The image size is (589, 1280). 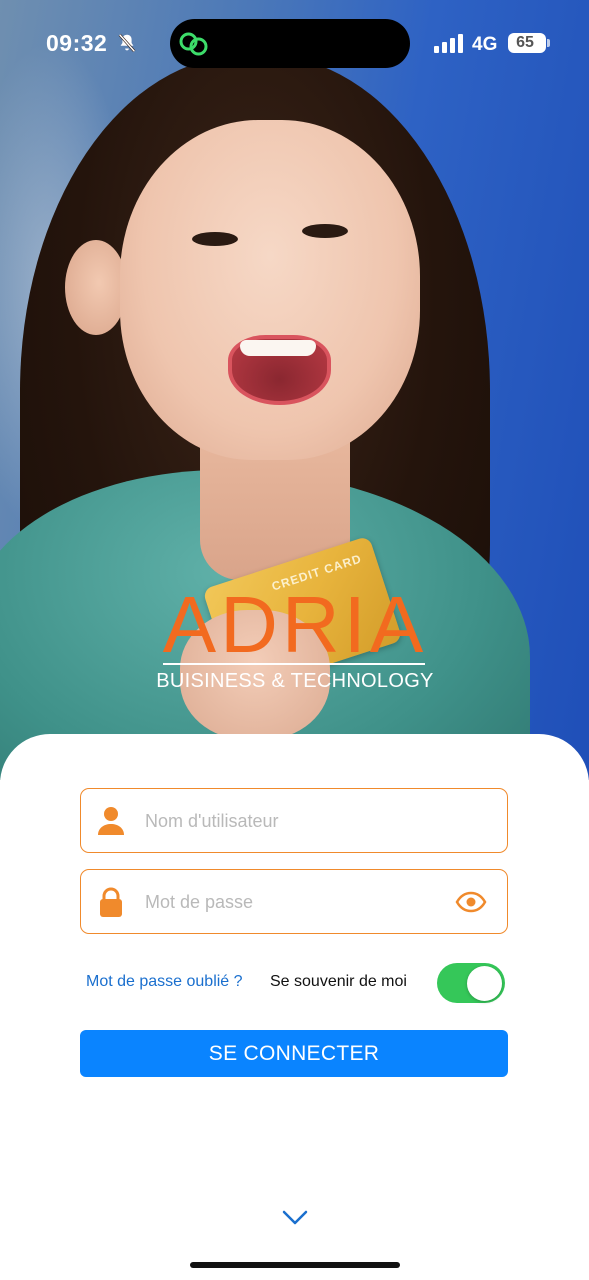 What do you see at coordinates (548, 43) in the screenshot?
I see `battery-tip` at bounding box center [548, 43].